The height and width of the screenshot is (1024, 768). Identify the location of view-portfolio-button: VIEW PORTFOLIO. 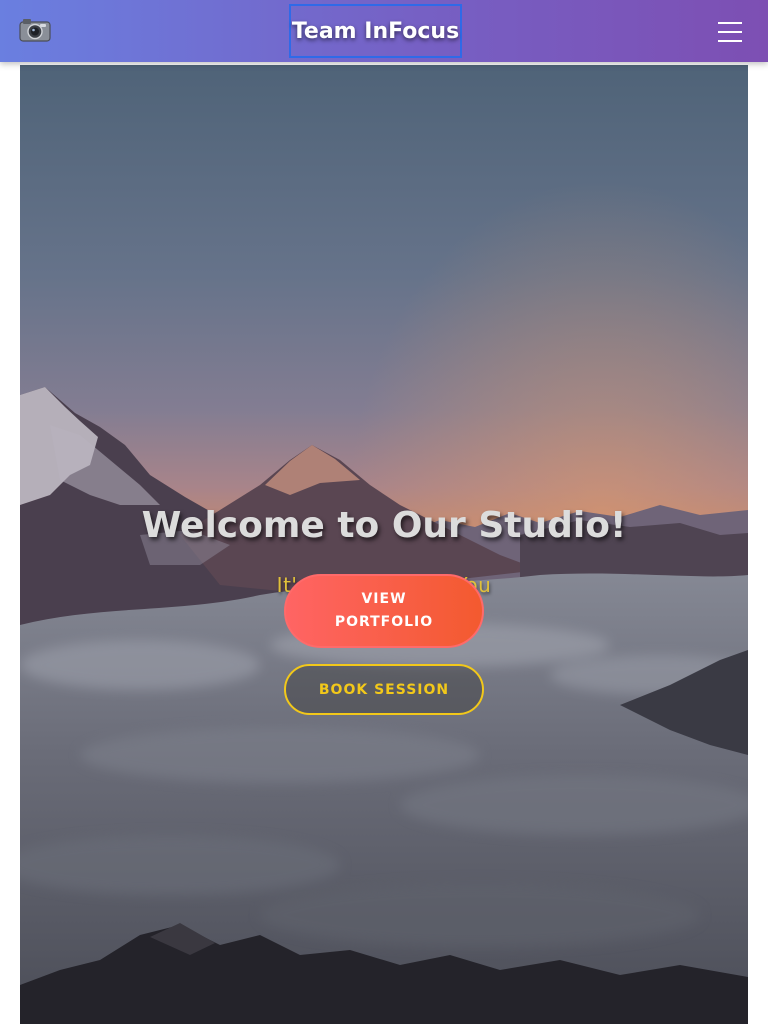
(384, 611).